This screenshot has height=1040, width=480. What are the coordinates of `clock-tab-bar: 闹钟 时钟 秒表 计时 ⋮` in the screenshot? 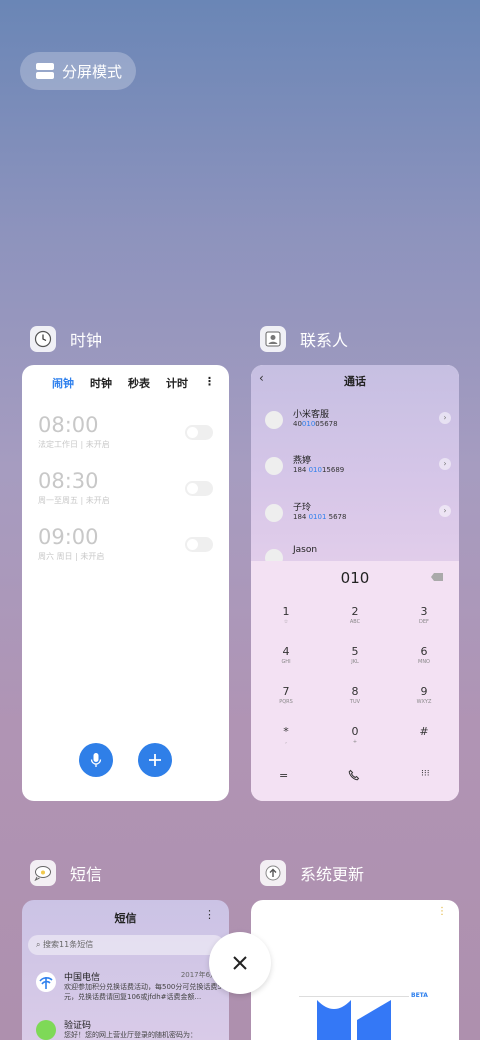 It's located at (125, 378).